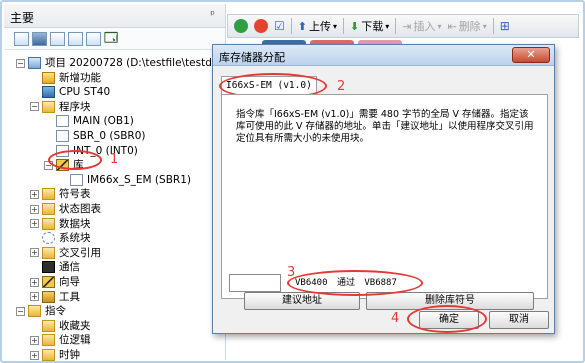 The height and width of the screenshot is (363, 585). Describe the element at coordinates (395, 318) in the screenshot. I see `annotation-label-4: 4` at that location.